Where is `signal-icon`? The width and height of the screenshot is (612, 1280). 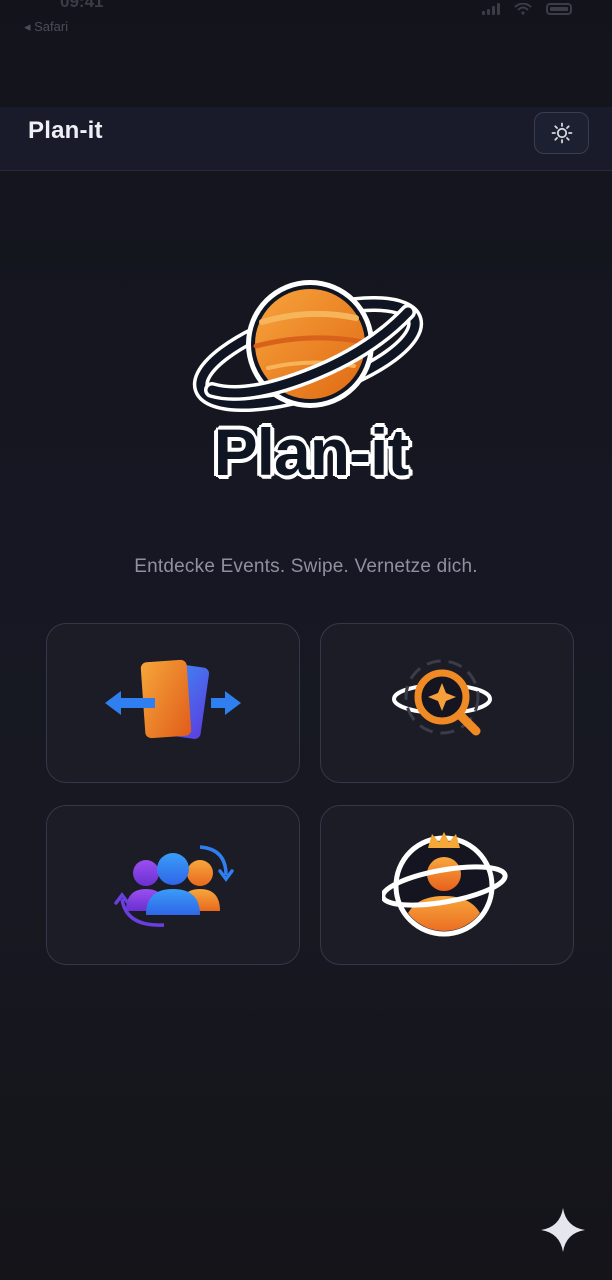 signal-icon is located at coordinates (491, 9).